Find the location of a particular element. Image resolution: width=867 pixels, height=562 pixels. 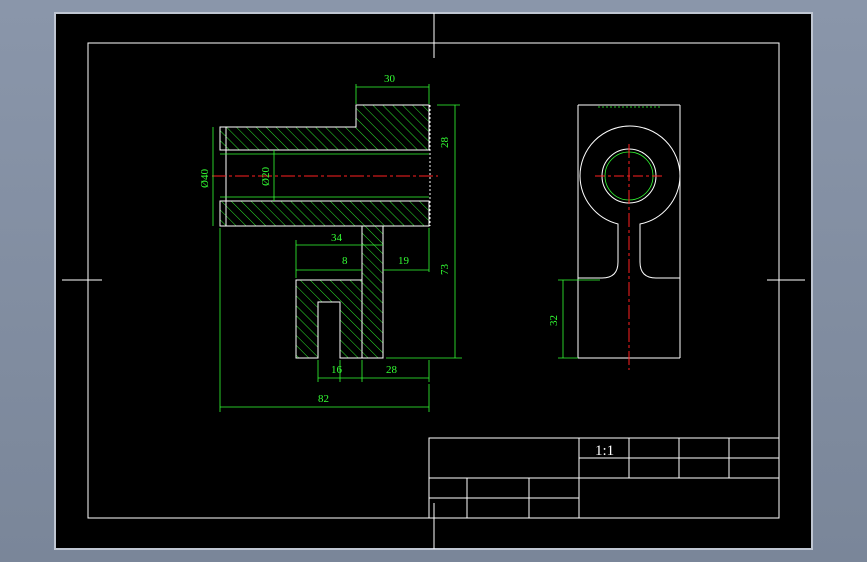

dim-lower-height: 32 is located at coordinates (554, 320).